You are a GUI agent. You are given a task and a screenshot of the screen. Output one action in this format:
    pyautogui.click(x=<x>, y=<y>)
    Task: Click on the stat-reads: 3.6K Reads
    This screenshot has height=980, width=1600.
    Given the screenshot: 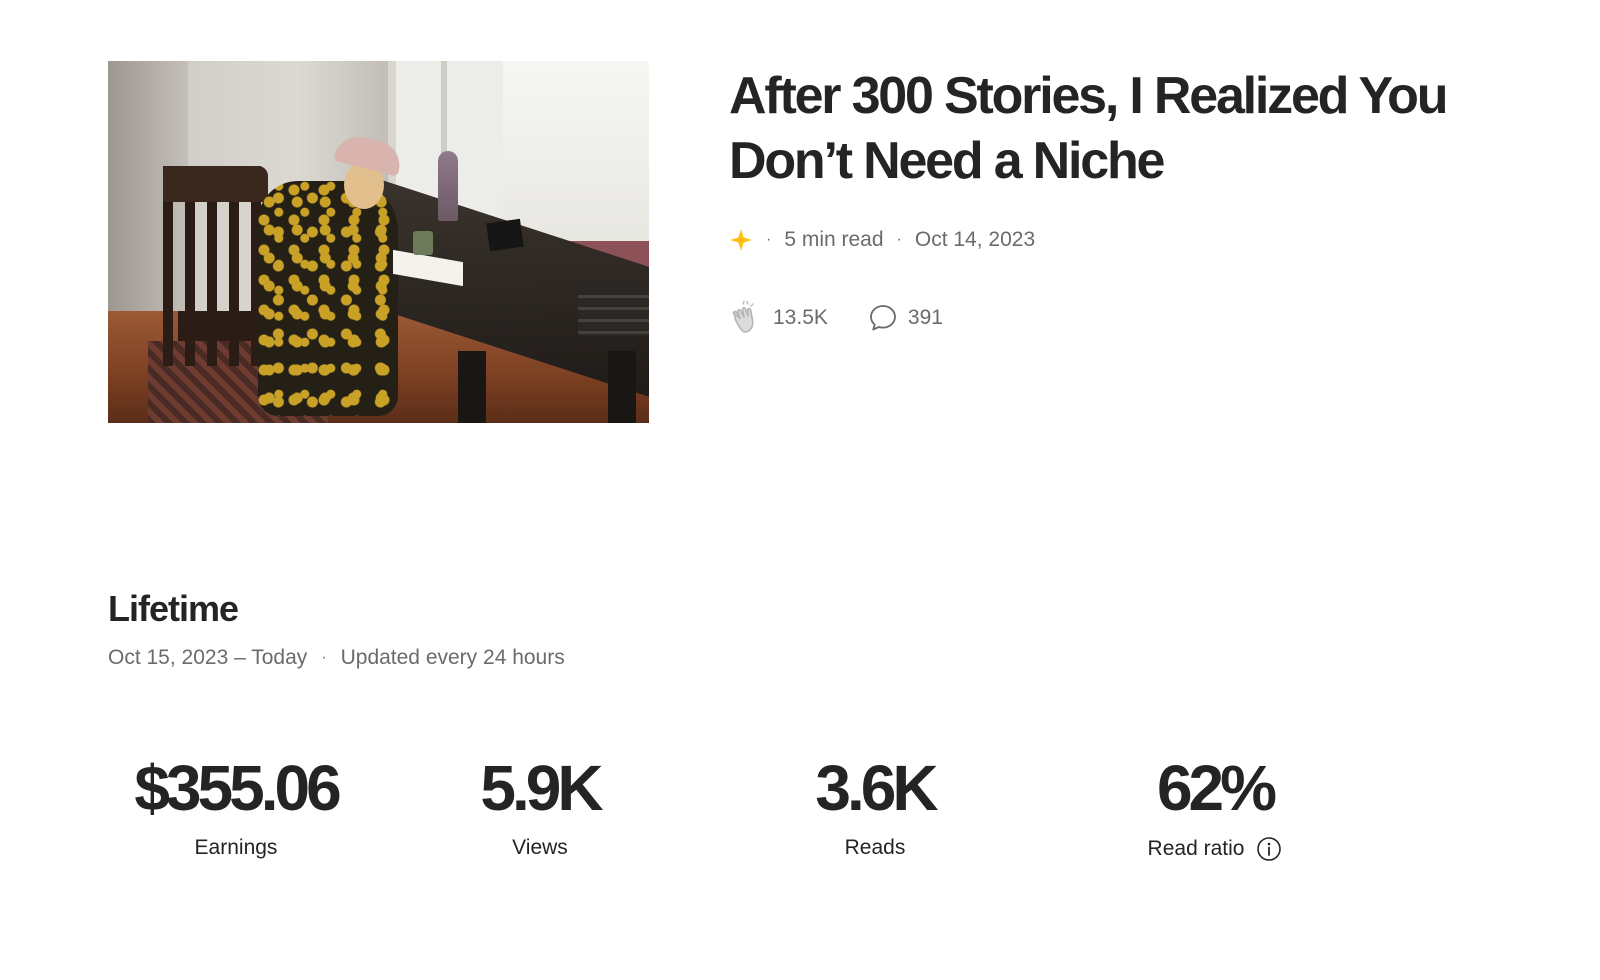 What is the action you would take?
    pyautogui.click(x=875, y=806)
    